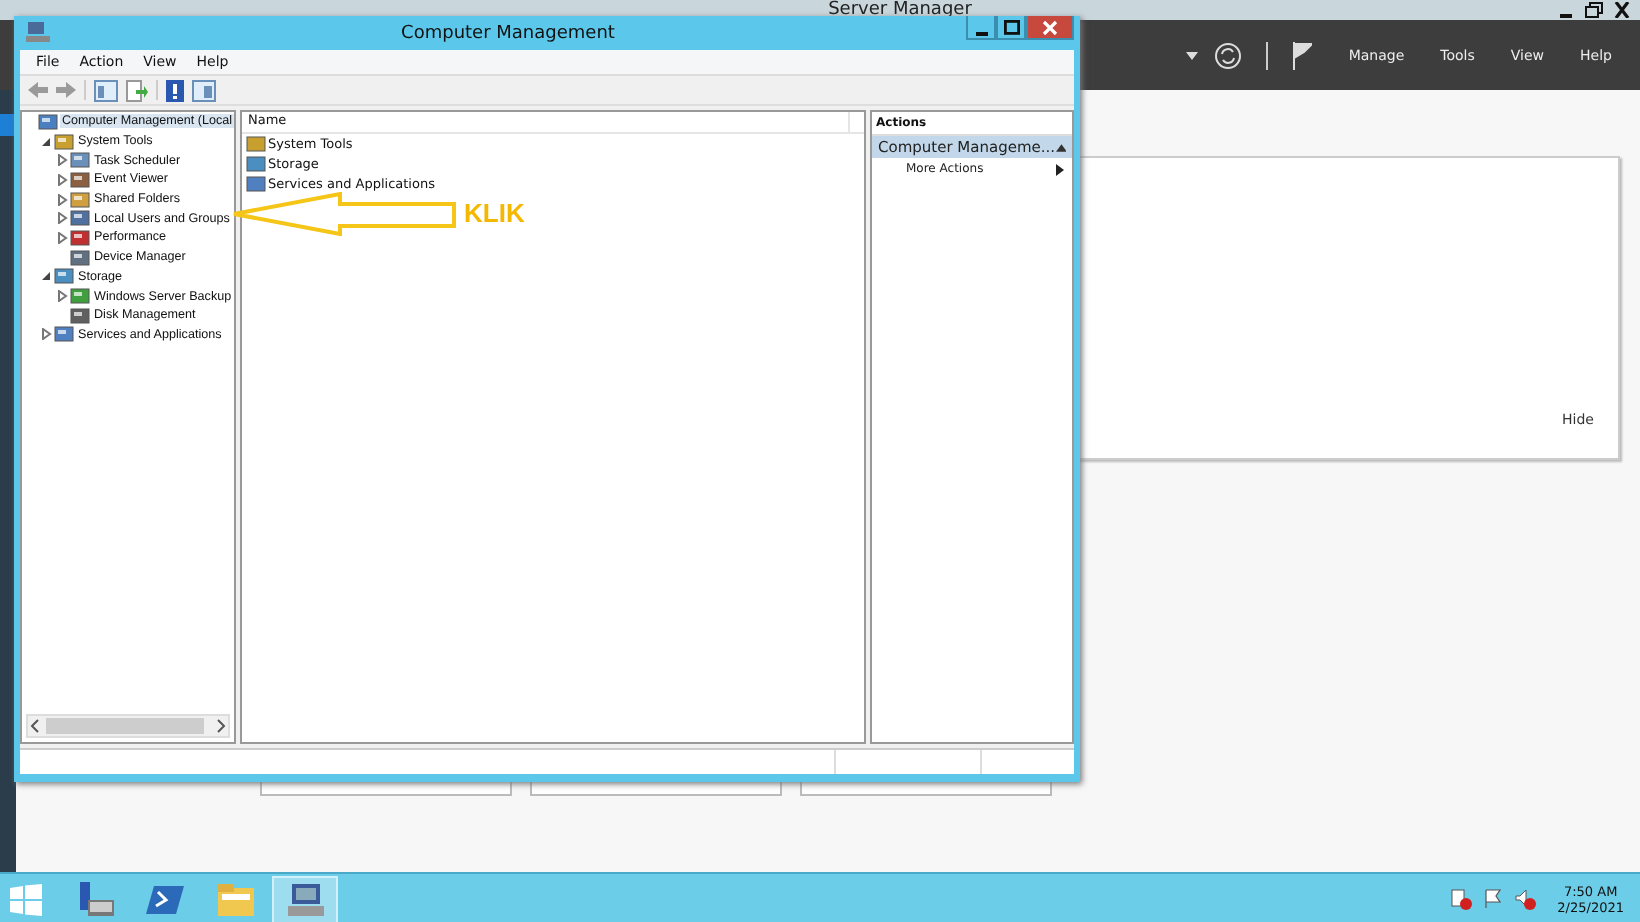 This screenshot has width=1640, height=922. Describe the element at coordinates (235, 899) in the screenshot. I see `folder-icon` at that location.